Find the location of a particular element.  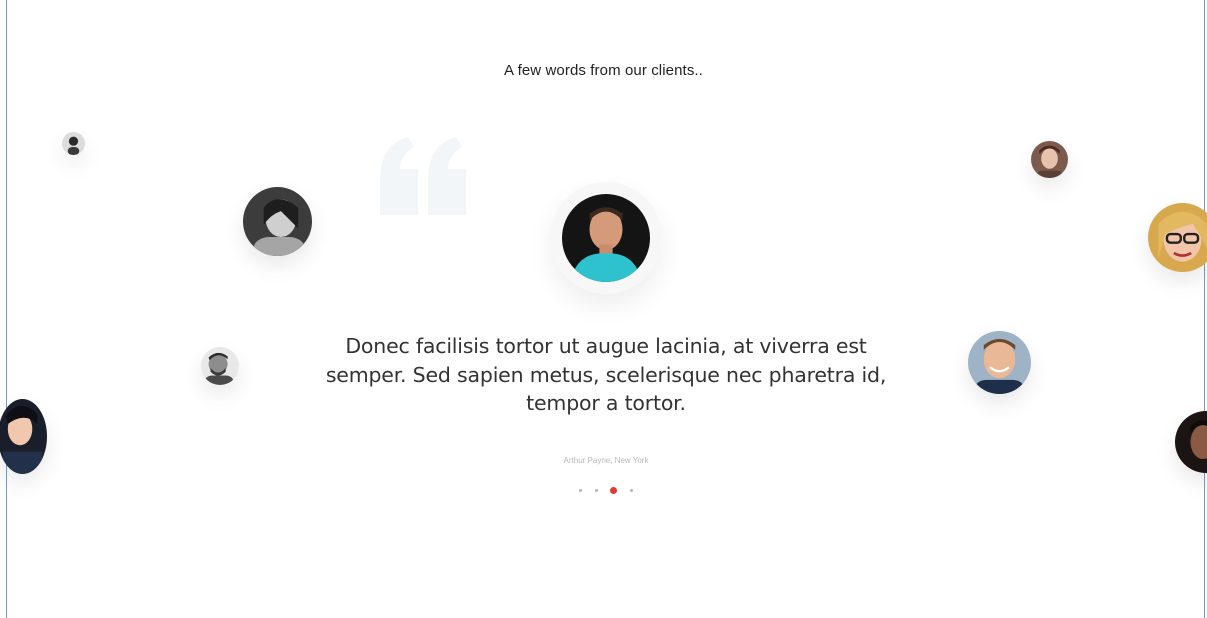

slider-dots is located at coordinates (609, 491).